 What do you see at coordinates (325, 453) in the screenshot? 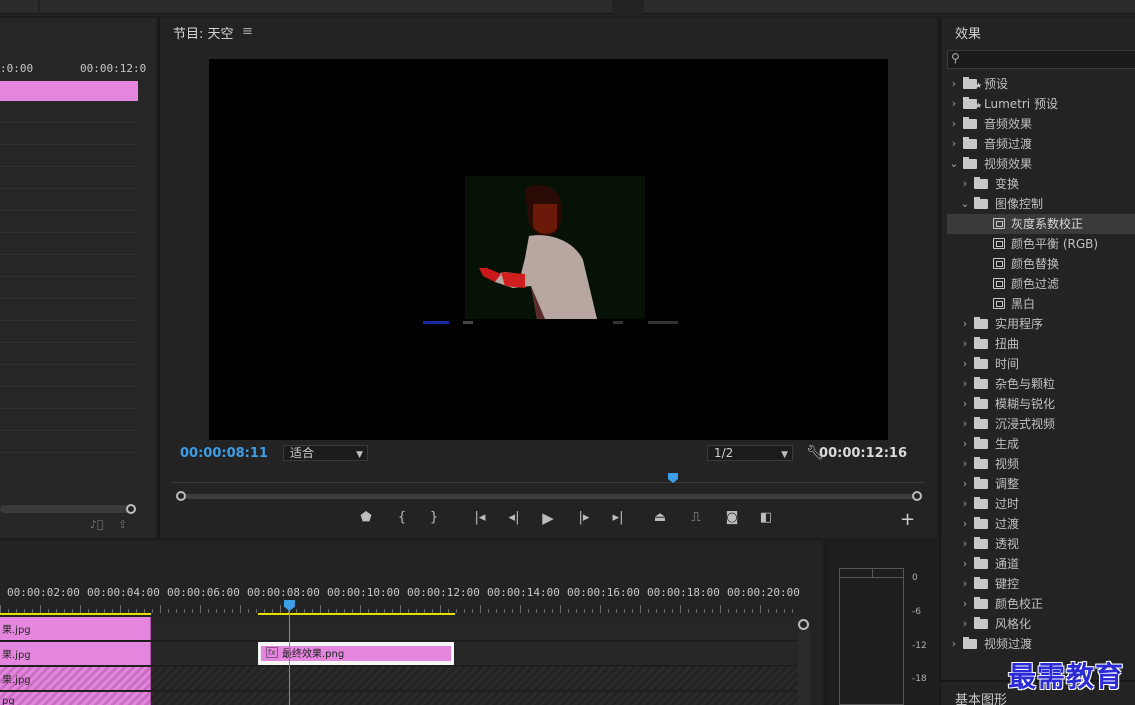
I see `zoom-level-select: 适合 ▼` at bounding box center [325, 453].